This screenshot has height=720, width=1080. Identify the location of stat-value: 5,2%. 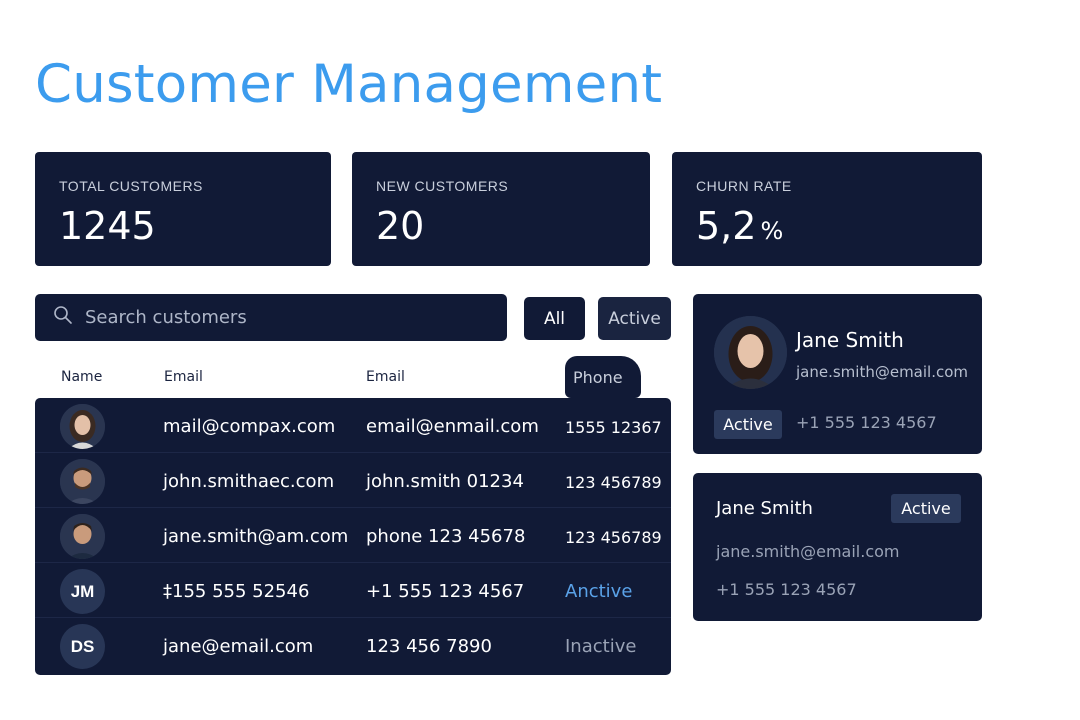
(740, 226).